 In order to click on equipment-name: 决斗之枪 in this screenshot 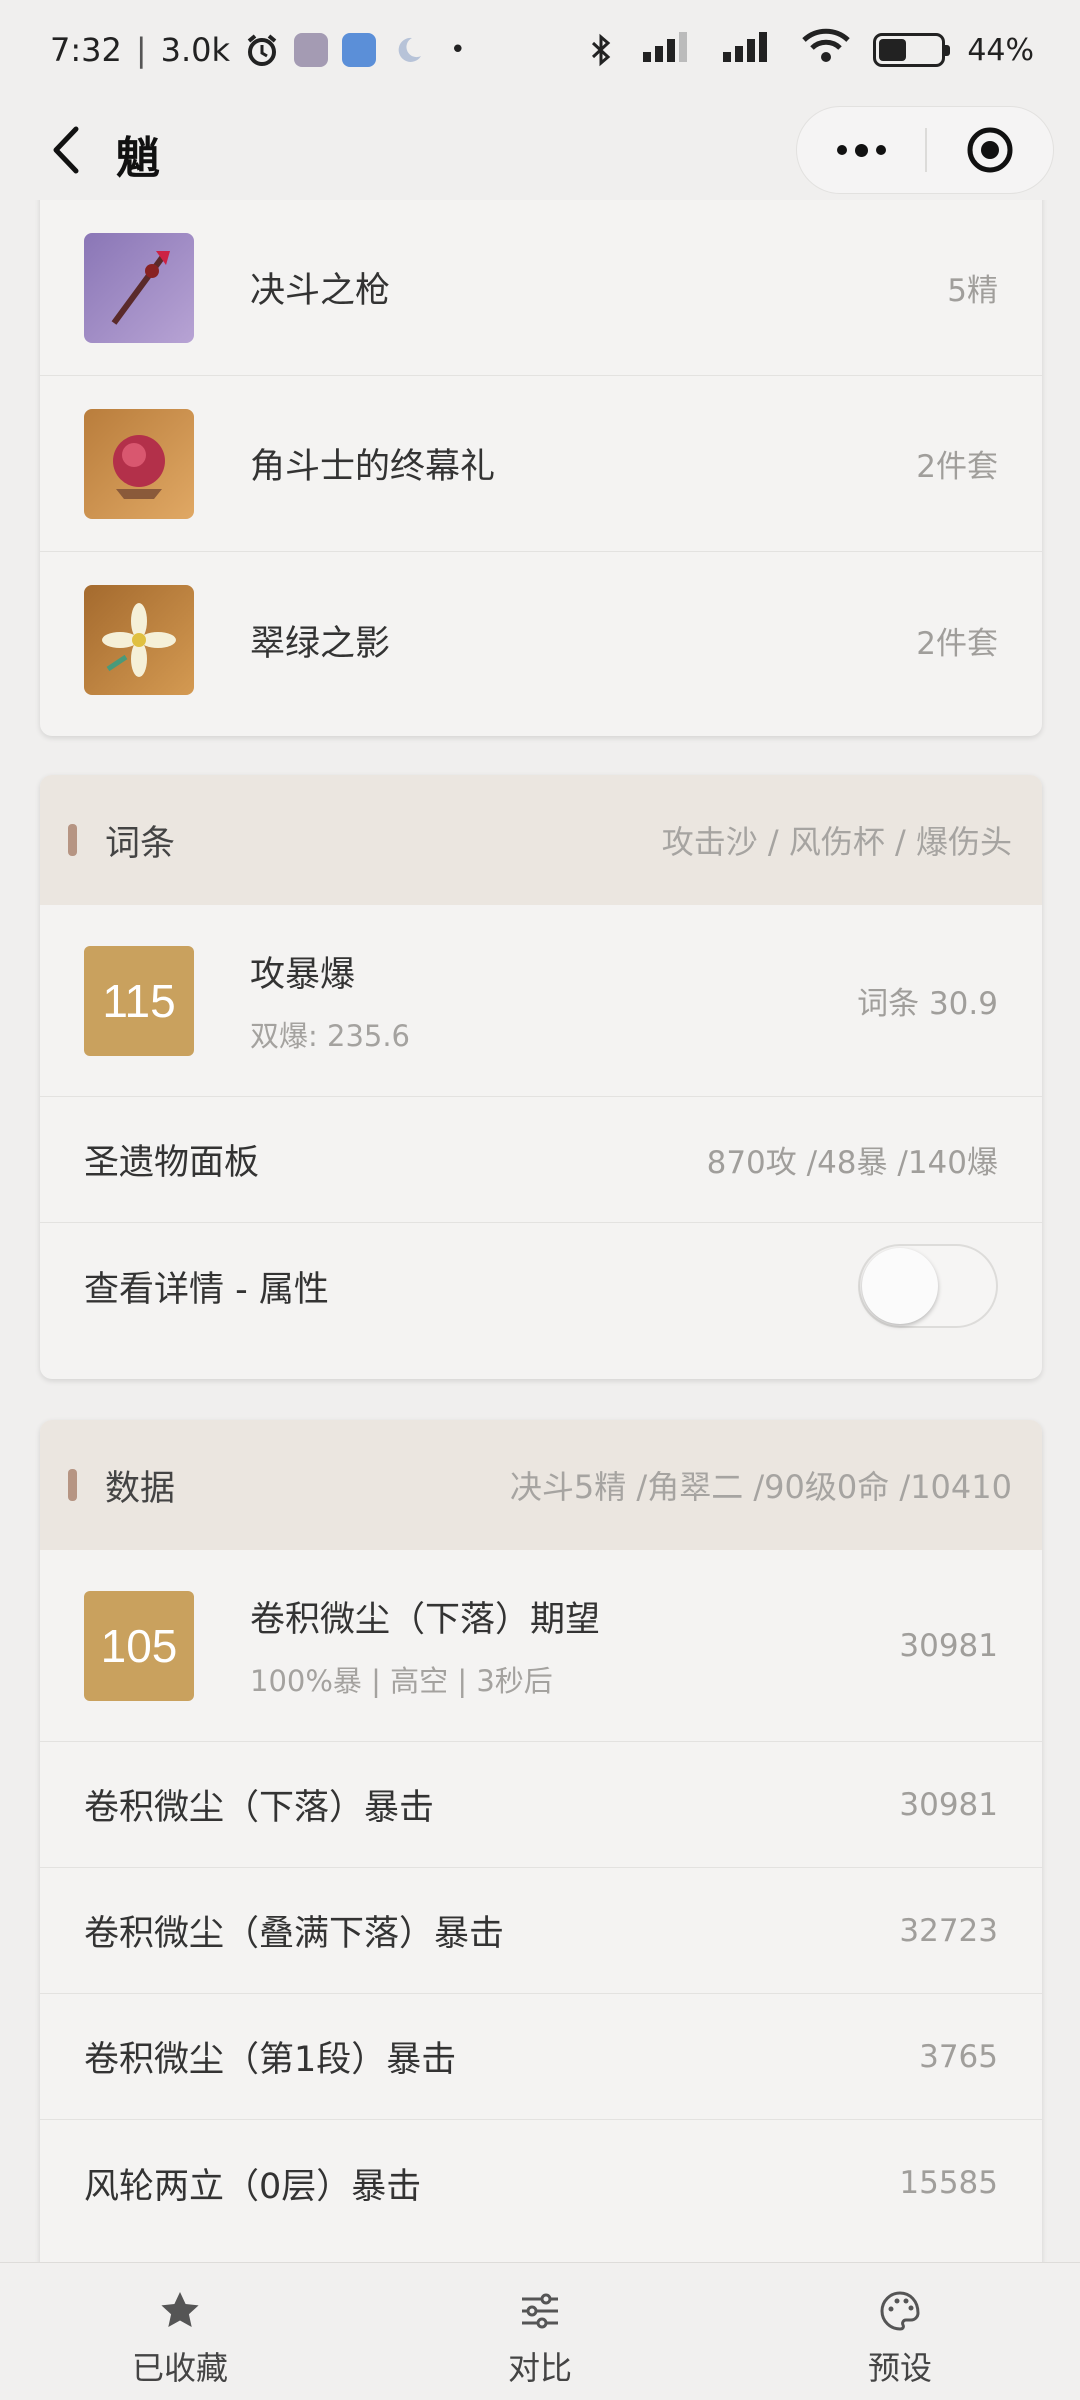, I will do `click(320, 291)`.